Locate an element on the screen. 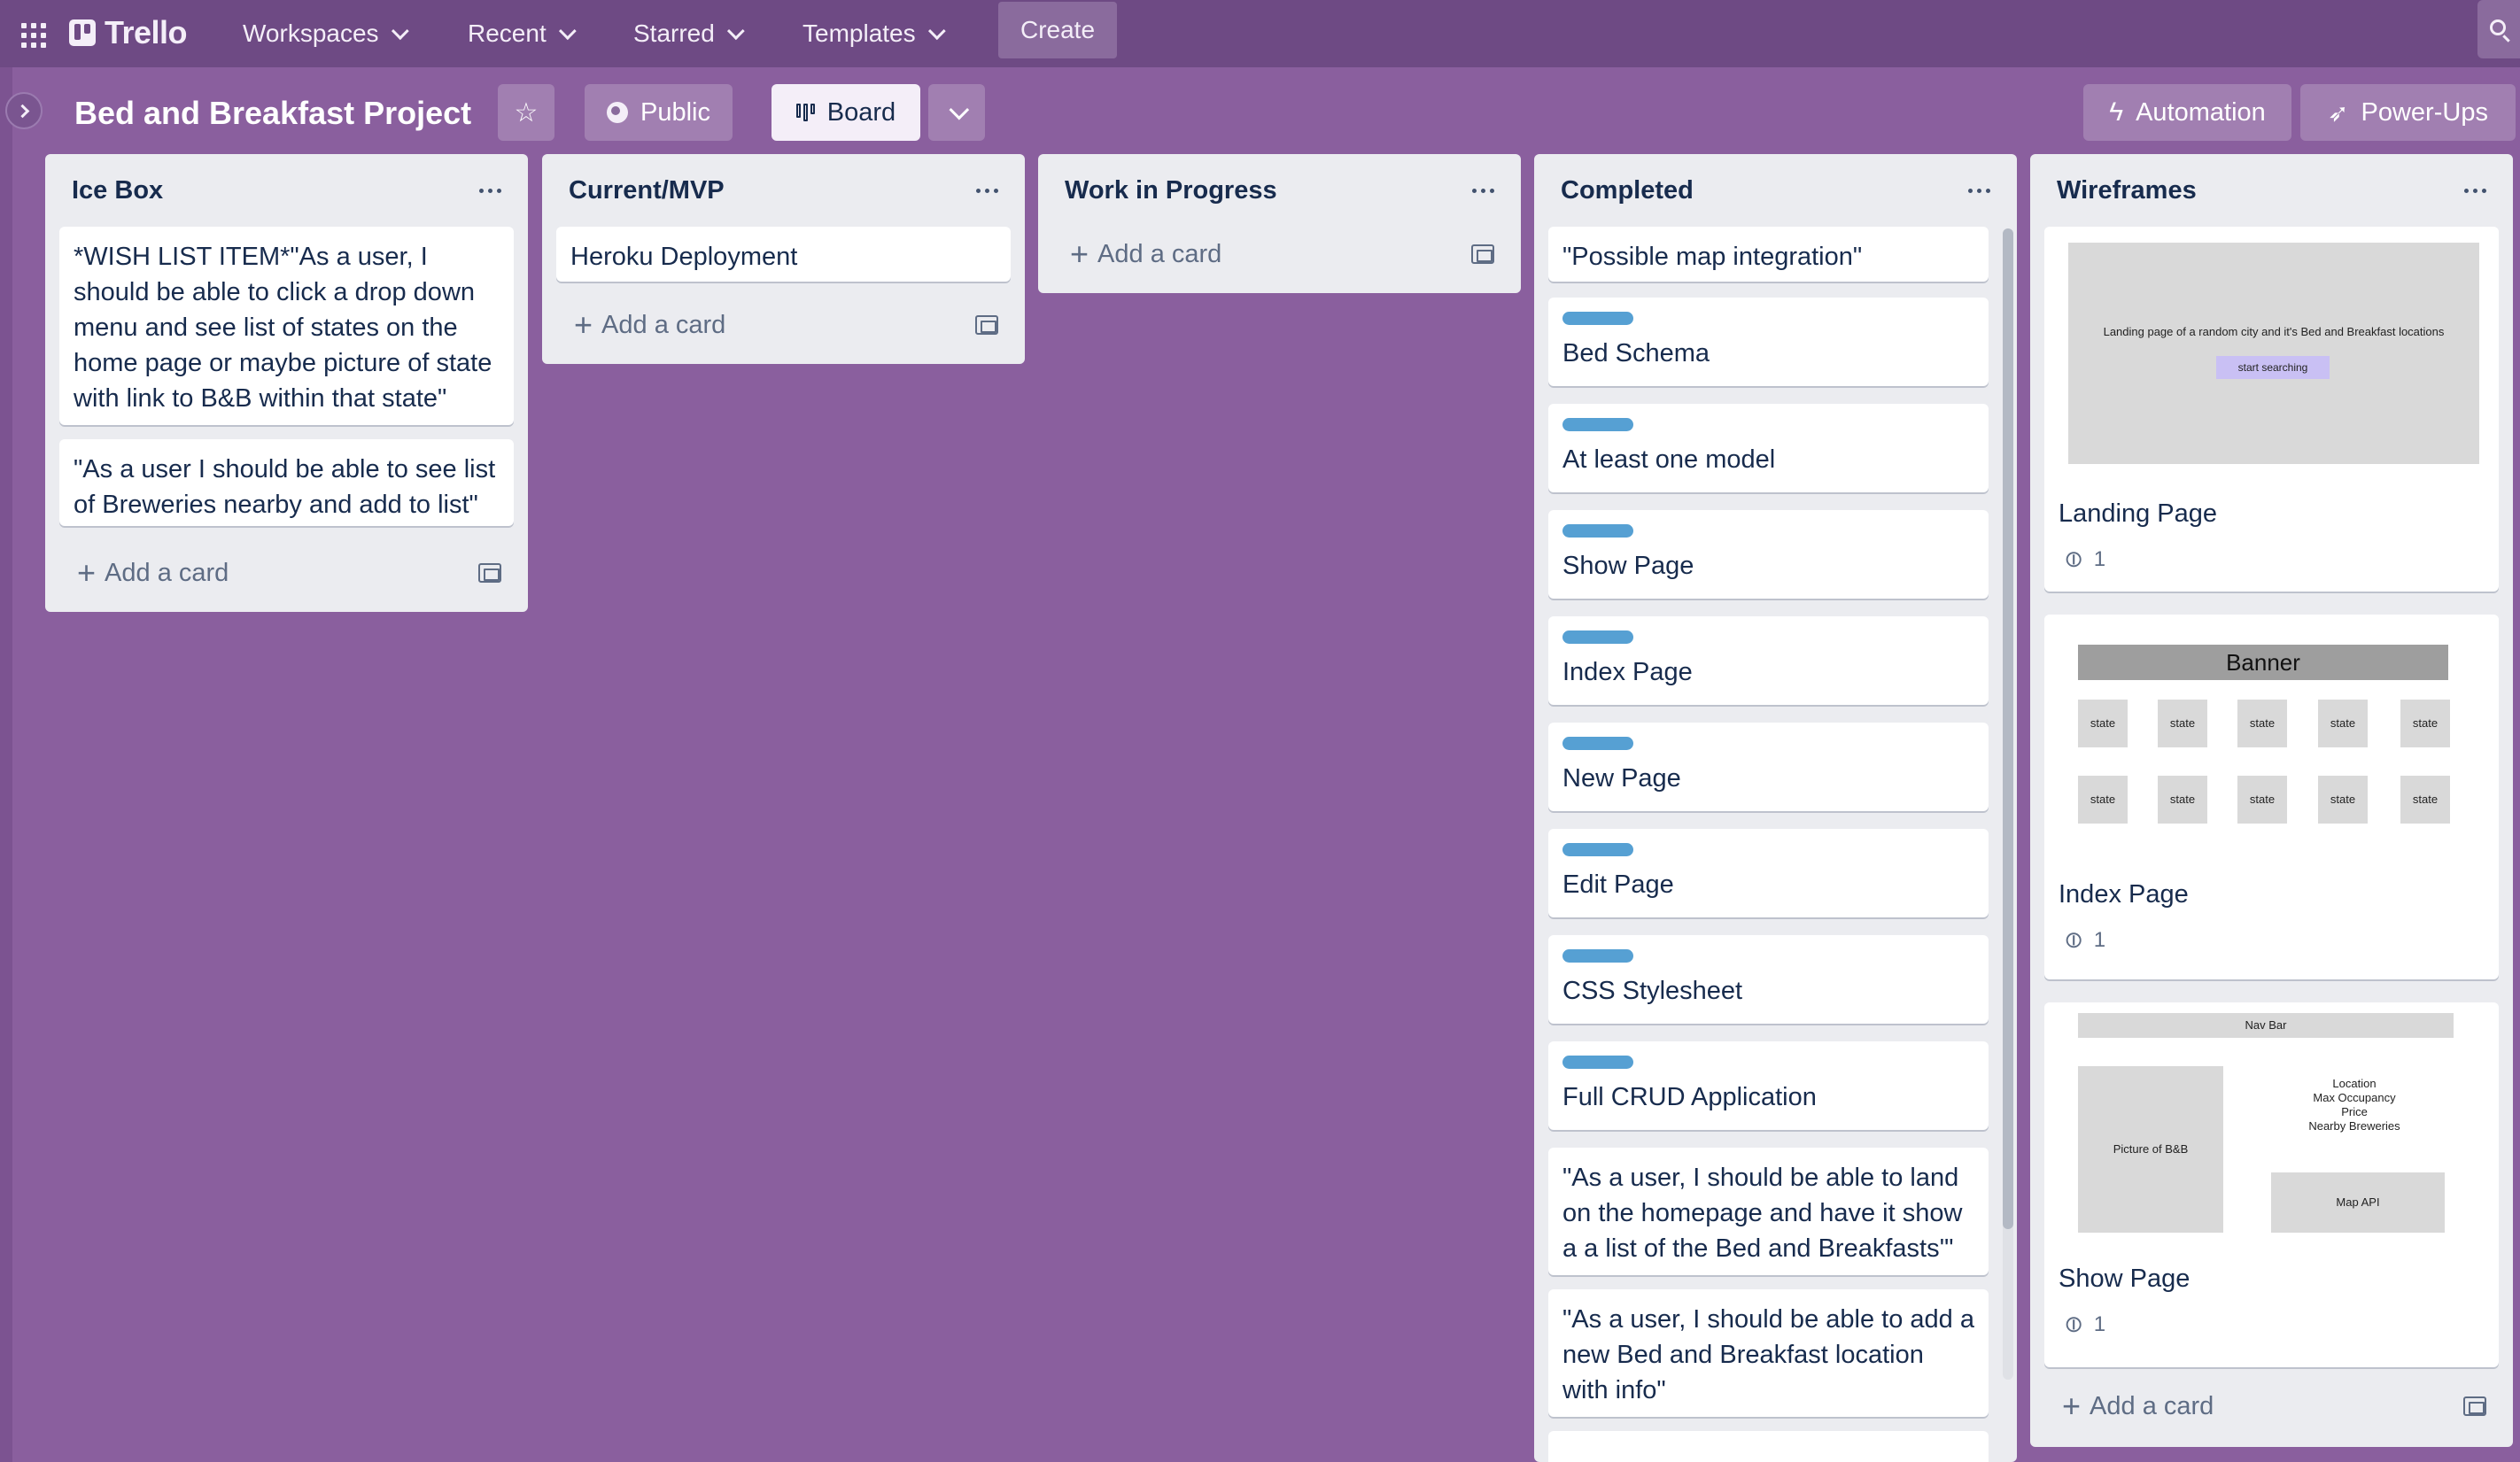 This screenshot has width=2520, height=1462. show-picture-label: Picture of B&B is located at coordinates (2151, 1149).